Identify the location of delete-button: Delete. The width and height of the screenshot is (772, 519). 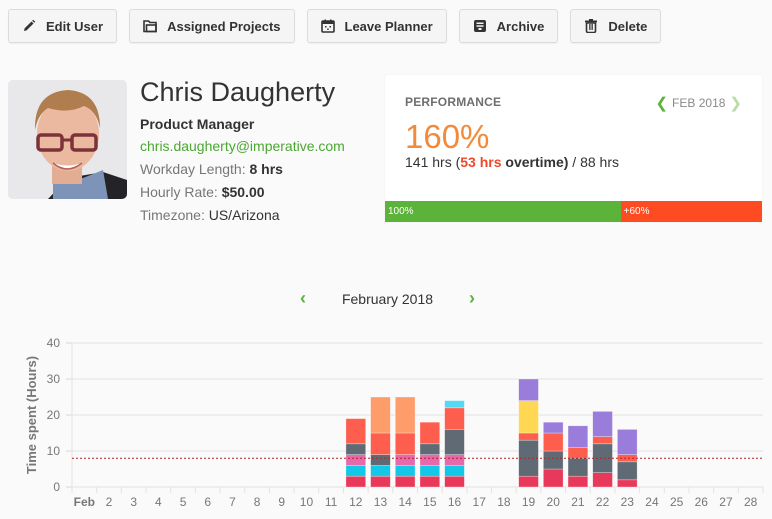
(616, 26).